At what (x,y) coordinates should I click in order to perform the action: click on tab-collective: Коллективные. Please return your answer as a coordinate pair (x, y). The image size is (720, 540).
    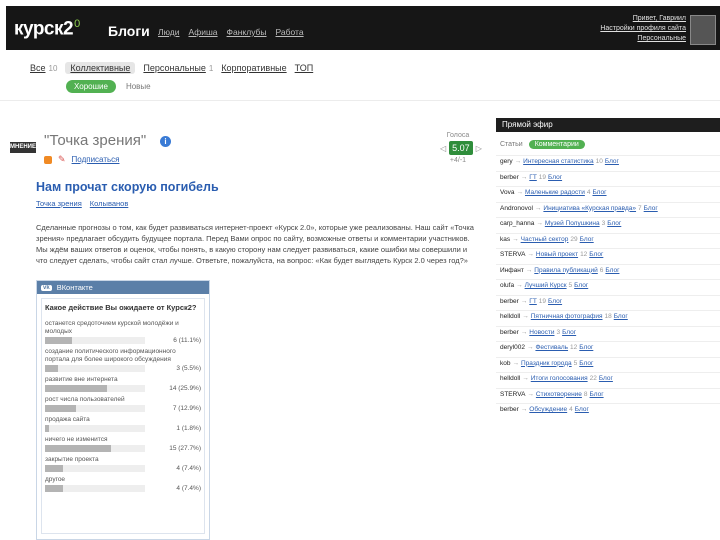
    Looking at the image, I should click on (100, 68).